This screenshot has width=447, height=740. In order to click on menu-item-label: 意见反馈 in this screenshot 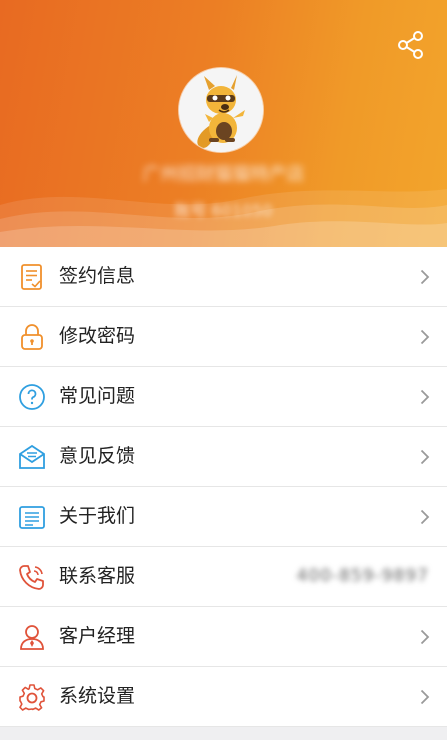, I will do `click(97, 456)`.